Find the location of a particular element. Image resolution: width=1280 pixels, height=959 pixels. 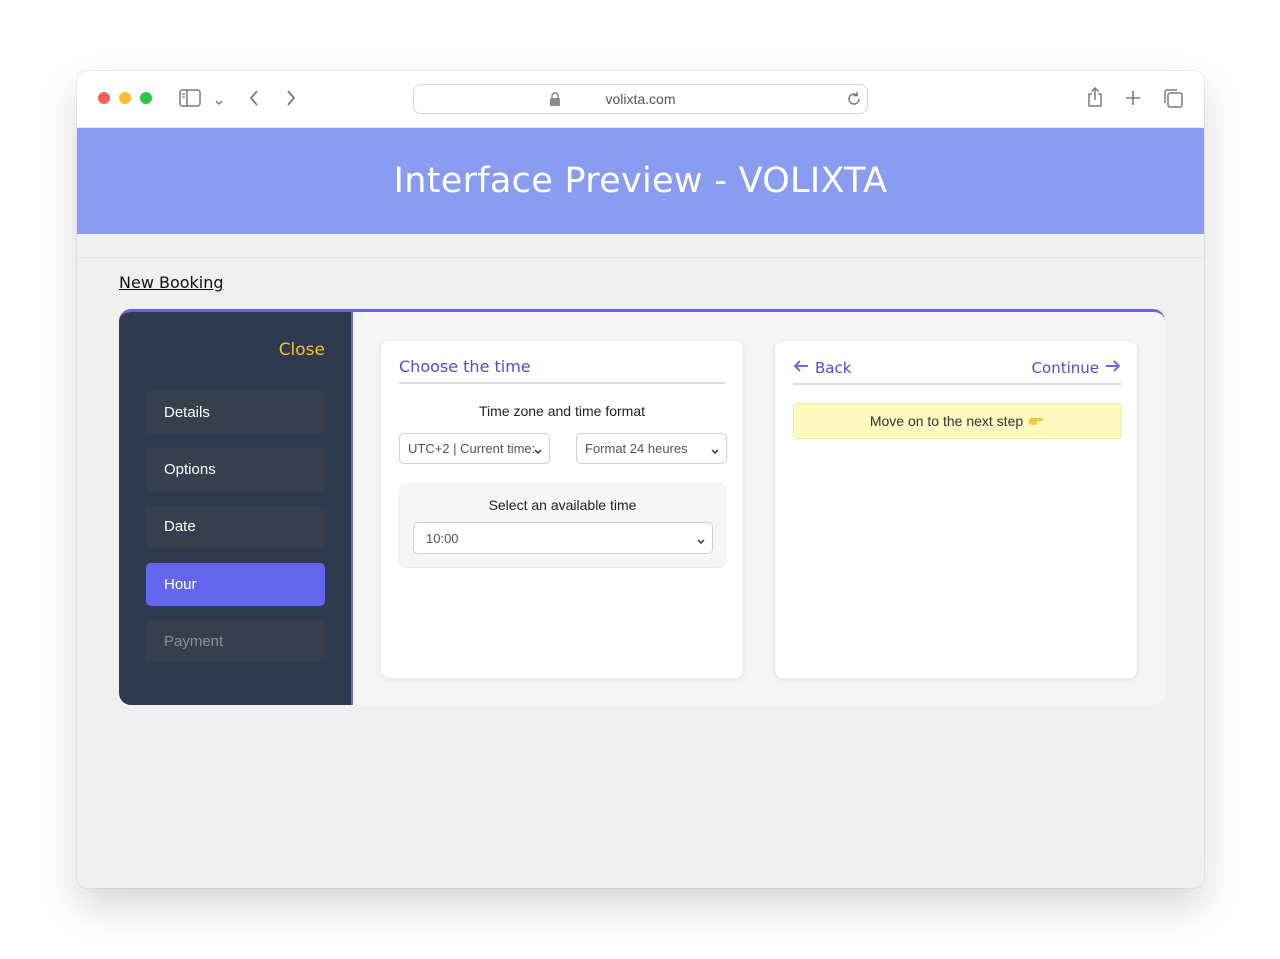

browser-toolbar: volixta.com is located at coordinates (640, 99).